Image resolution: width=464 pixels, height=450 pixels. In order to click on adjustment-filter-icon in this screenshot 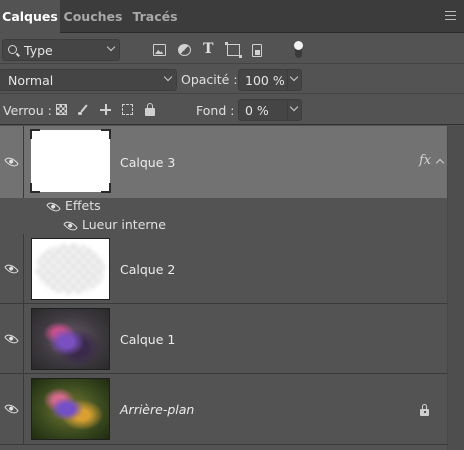, I will do `click(184, 50)`.